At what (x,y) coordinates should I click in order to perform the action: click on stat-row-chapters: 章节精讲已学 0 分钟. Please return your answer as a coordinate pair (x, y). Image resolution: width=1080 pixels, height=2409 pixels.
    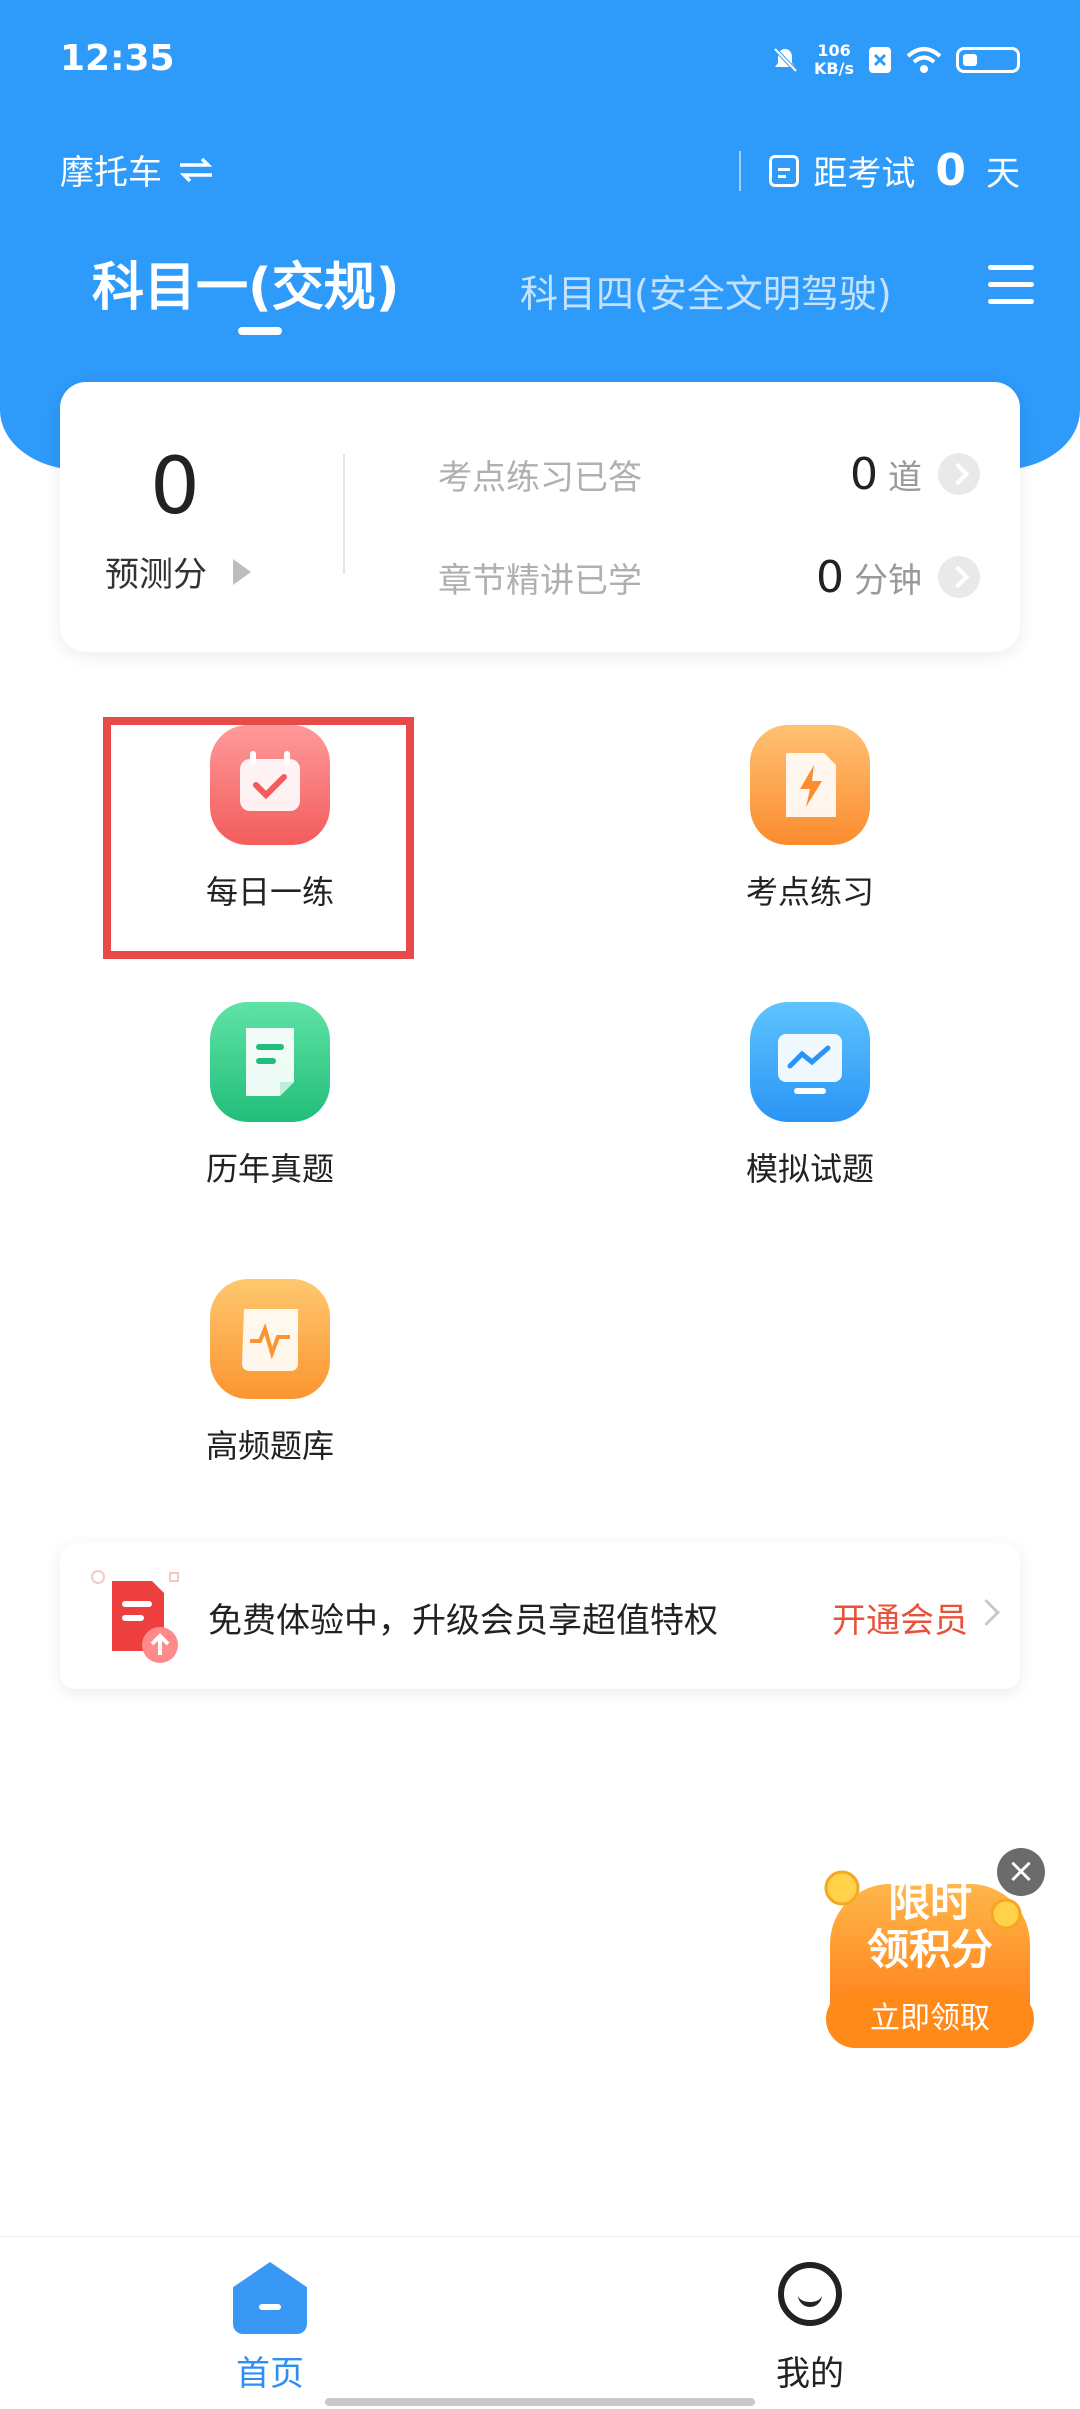
    Looking at the image, I should click on (709, 577).